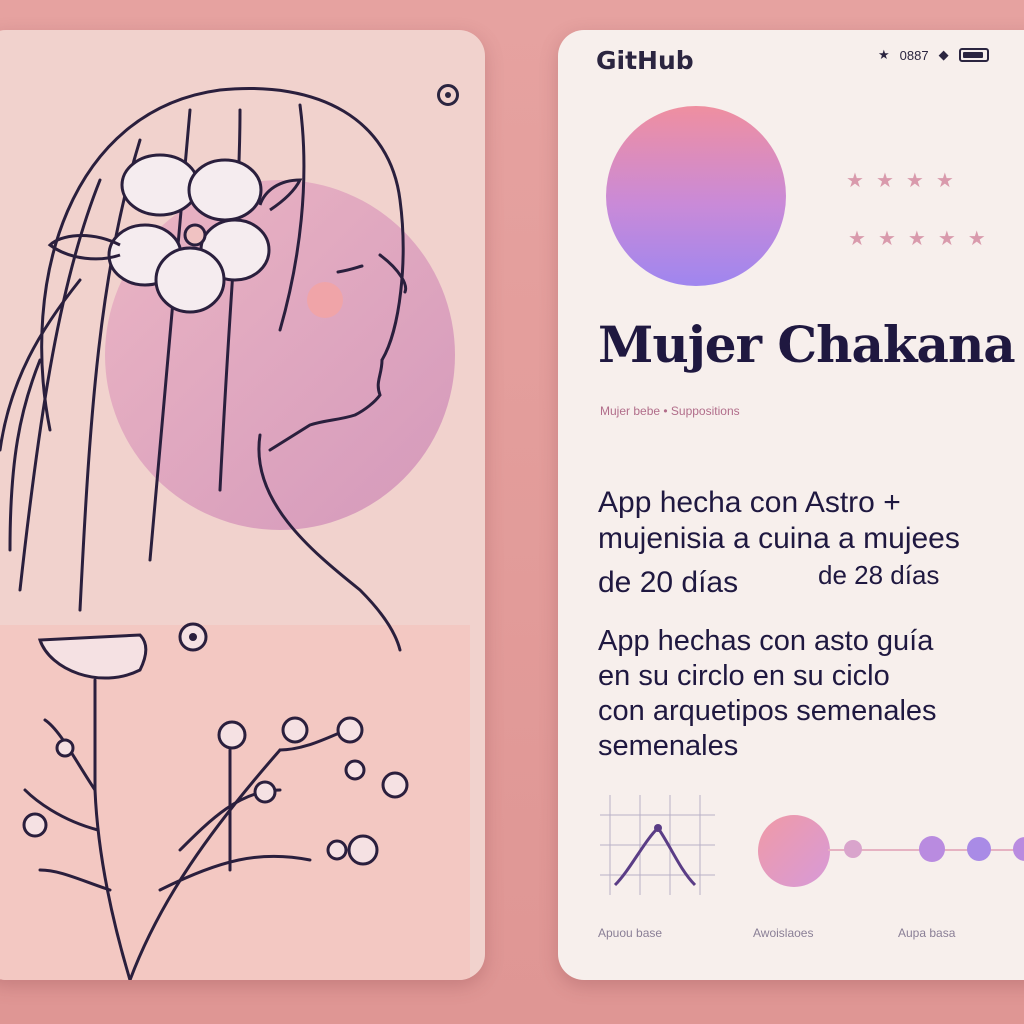 The width and height of the screenshot is (1024, 1024). I want to click on profile-orb, so click(696, 196).